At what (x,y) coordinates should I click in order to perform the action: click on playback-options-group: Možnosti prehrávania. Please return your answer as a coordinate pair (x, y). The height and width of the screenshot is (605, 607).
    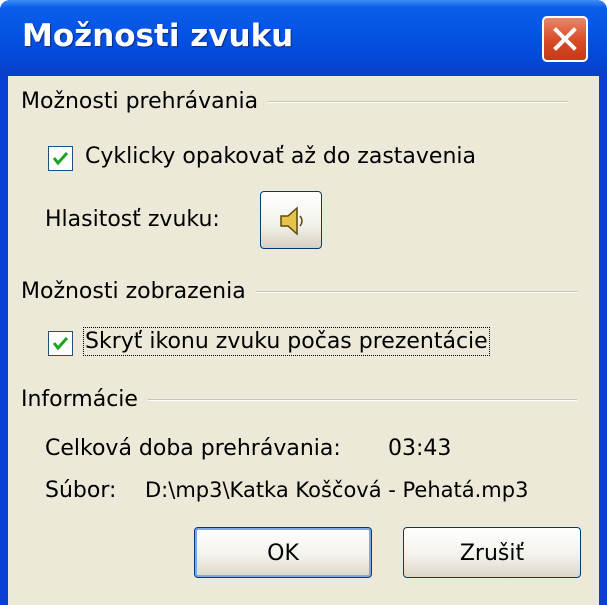
    Looking at the image, I should click on (295, 101).